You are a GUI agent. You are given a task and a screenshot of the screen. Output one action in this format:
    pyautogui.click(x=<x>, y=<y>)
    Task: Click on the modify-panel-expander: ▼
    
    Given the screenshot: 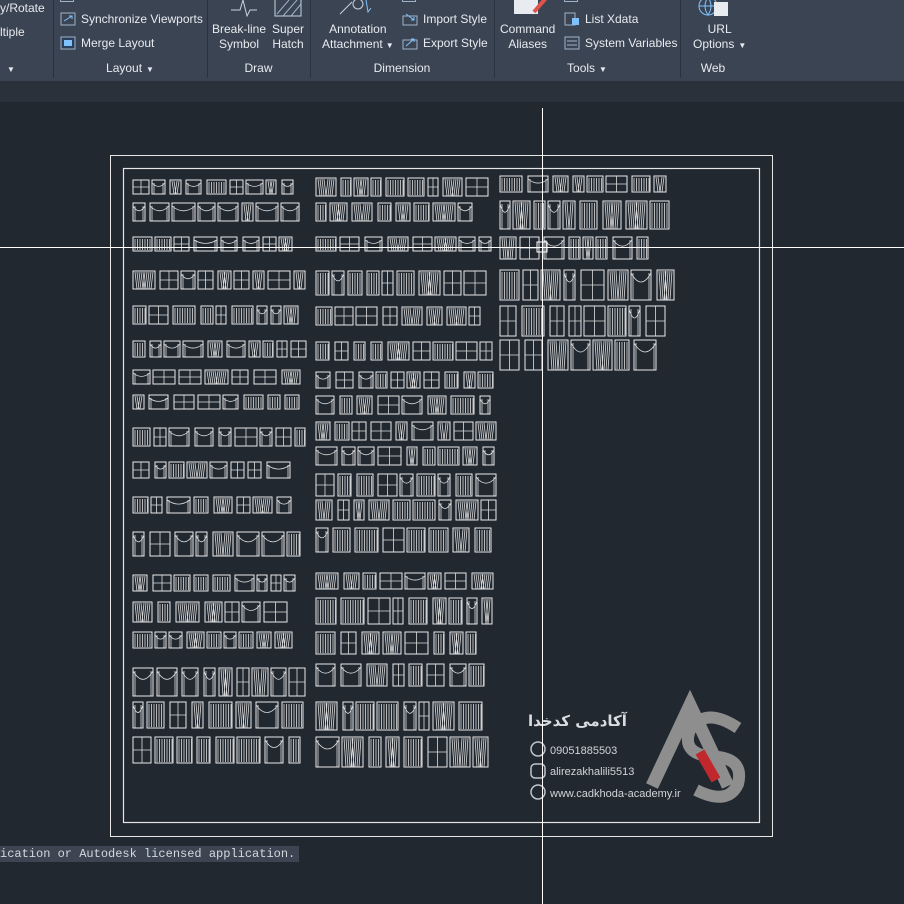 What is the action you would take?
    pyautogui.click(x=28, y=68)
    